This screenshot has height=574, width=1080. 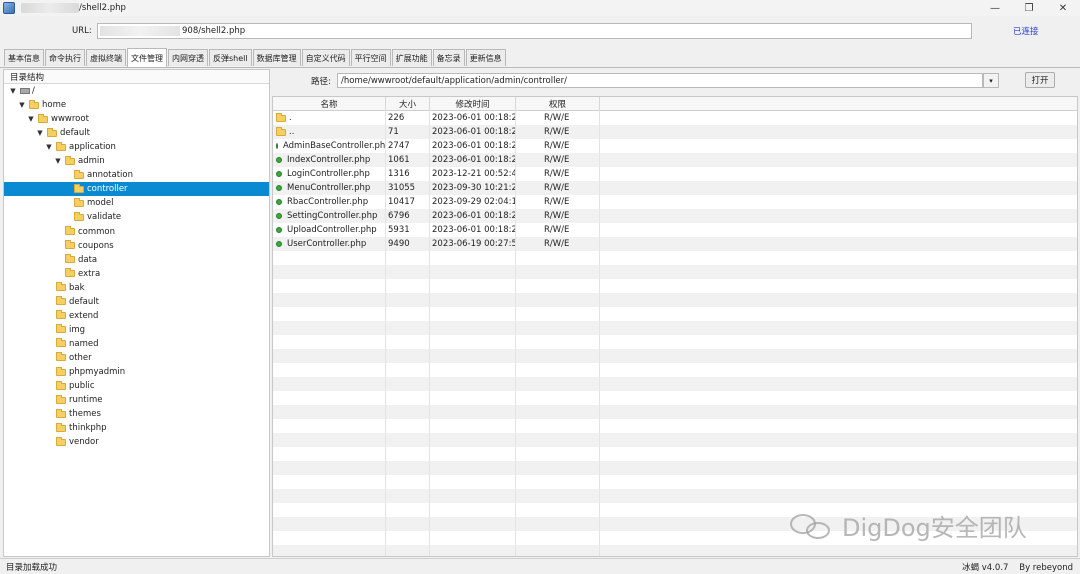 I want to click on tree-item: extend, so click(x=51, y=316).